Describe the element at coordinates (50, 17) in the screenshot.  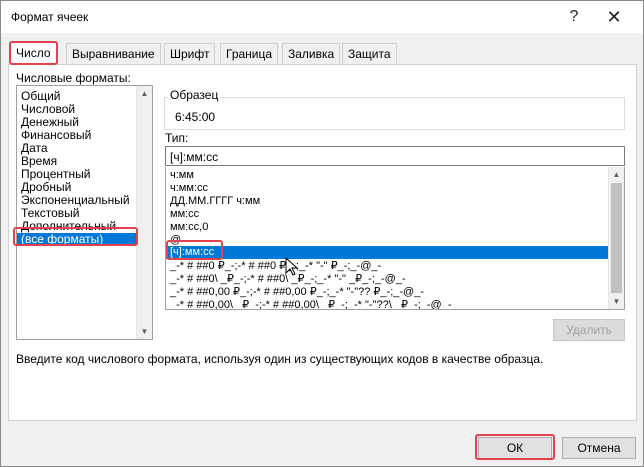
I see `dialog-title: Формат ячеек` at that location.